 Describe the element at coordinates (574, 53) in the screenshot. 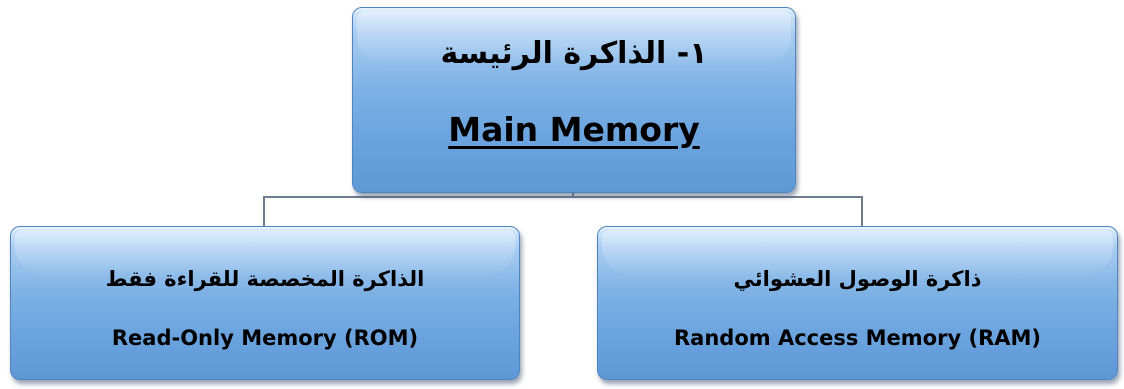

I see `main-memory-label-ar: ١- الذاكرة الرئيسة` at that location.